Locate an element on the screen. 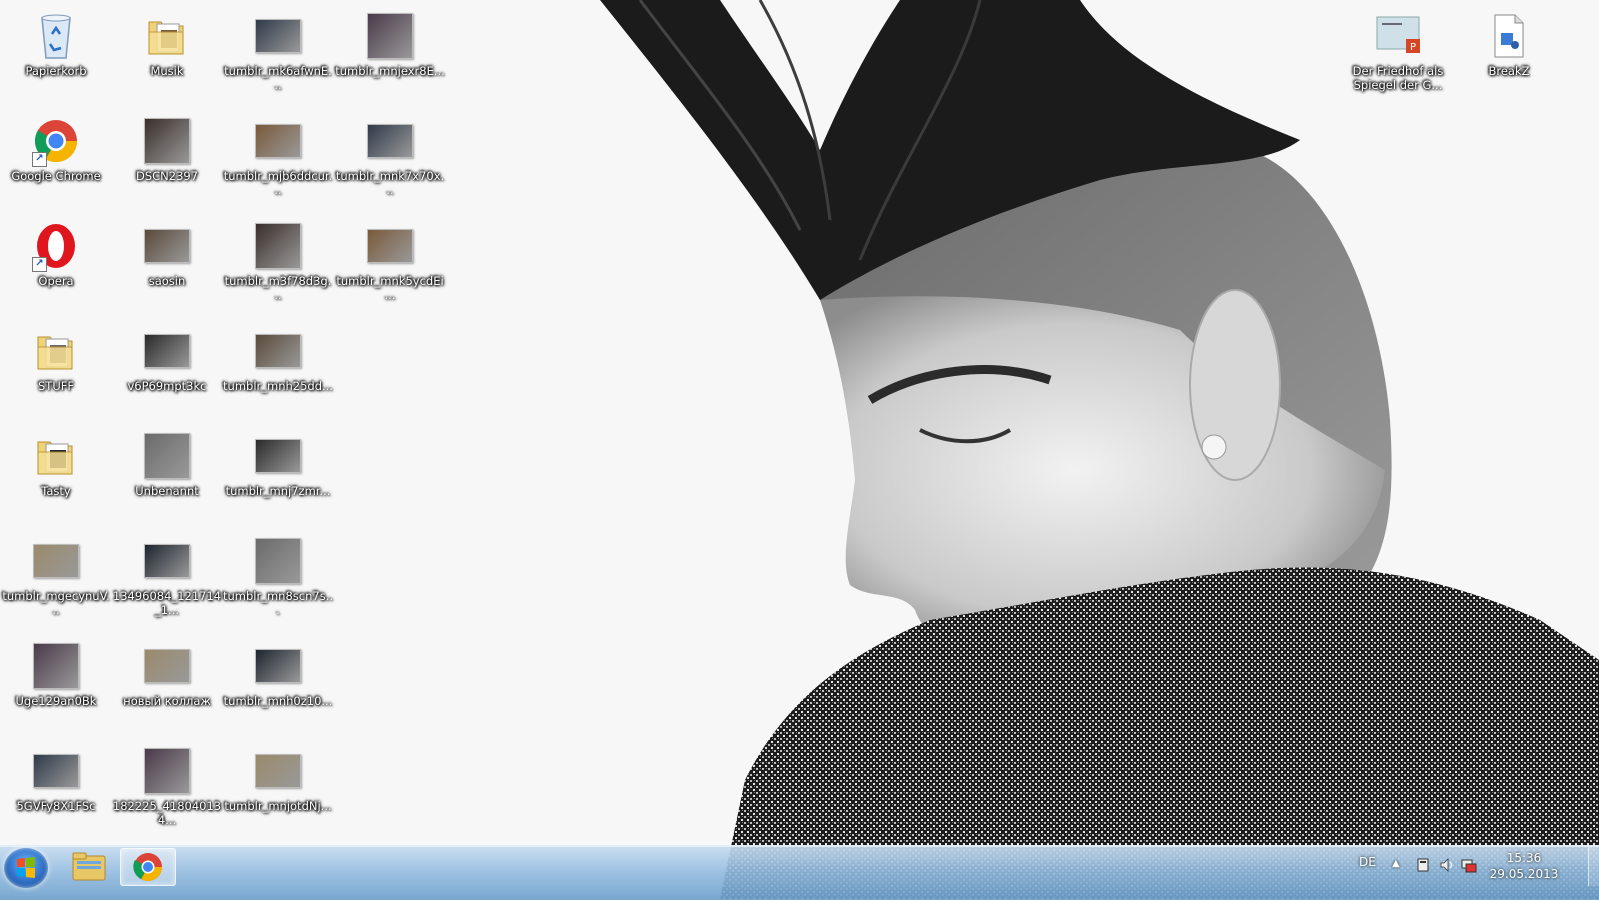 The width and height of the screenshot is (1599, 900). desktop-icon: Papierkorb is located at coordinates (56, 54).